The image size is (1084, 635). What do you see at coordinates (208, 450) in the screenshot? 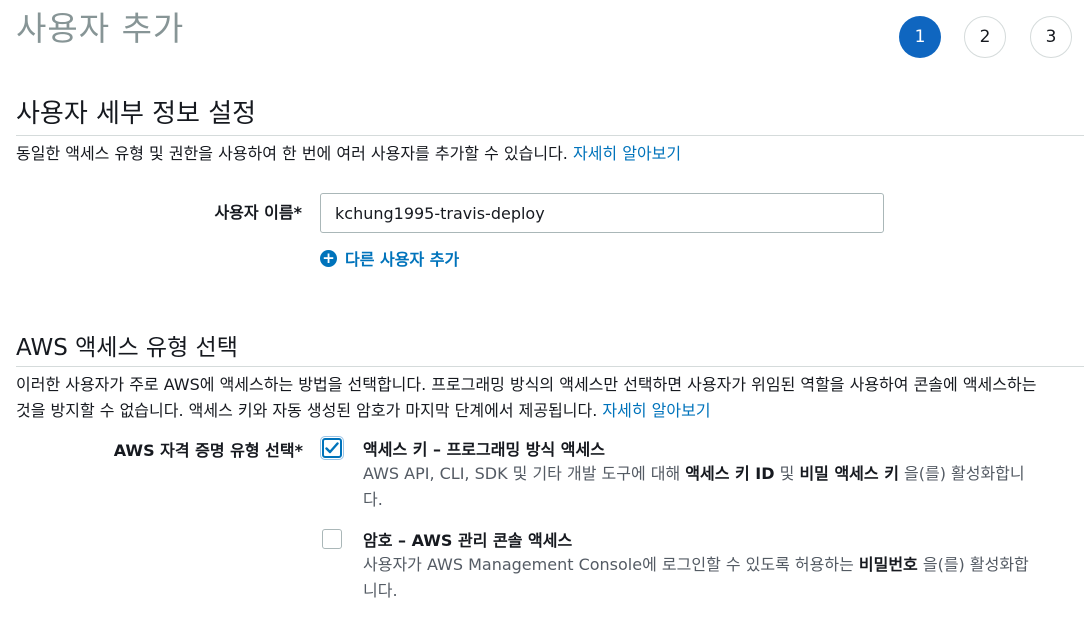
I see `credential-type-label: AWS 자격 증명 유형 선택*` at bounding box center [208, 450].